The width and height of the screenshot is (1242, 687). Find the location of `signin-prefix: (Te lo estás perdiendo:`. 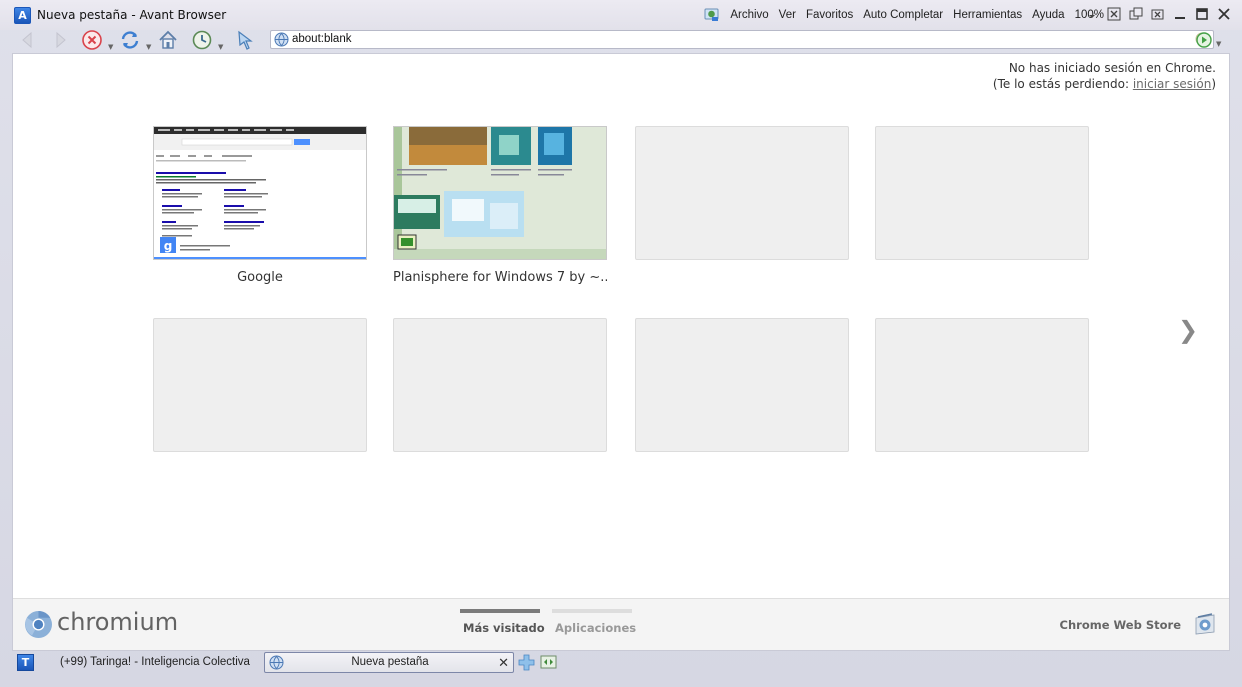

signin-prefix: (Te lo estás perdiendo: is located at coordinates (1062, 84).